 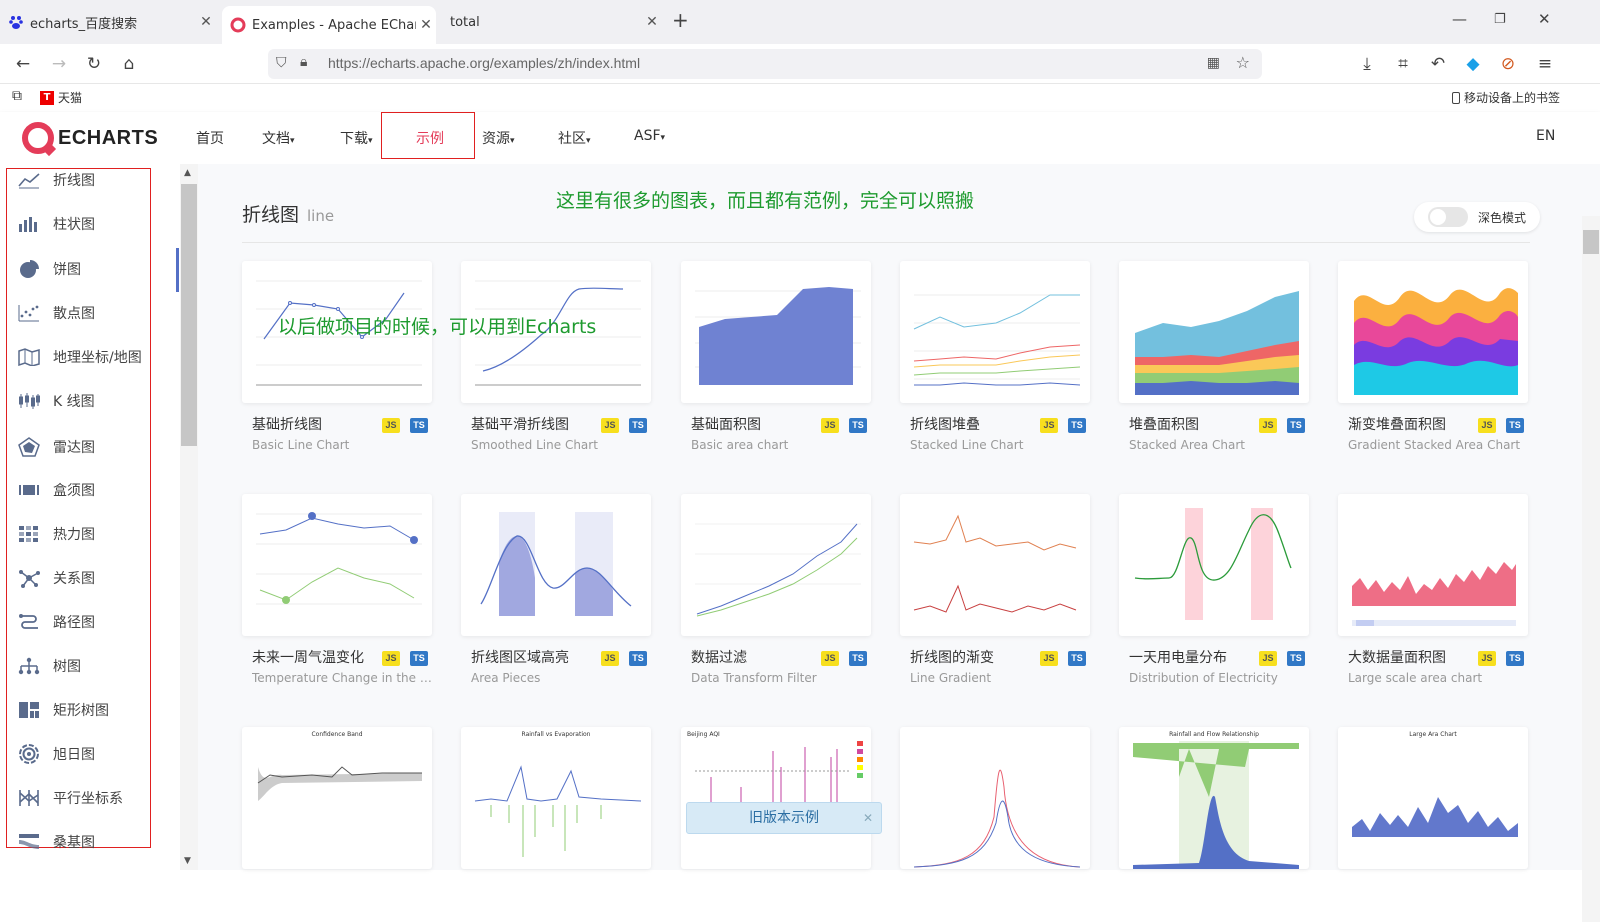 I want to click on example-card: 一天用电量分布 JS TS Distribution of Electricity, so click(x=1214, y=589).